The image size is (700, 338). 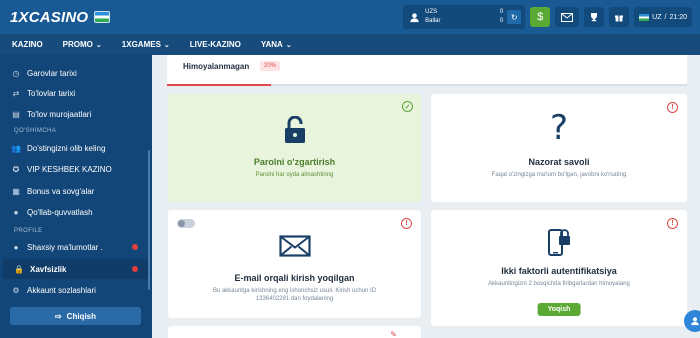 What do you see at coordinates (59, 114) in the screenshot?
I see `sidebar-item-label: To'lov murojaatlari` at bounding box center [59, 114].